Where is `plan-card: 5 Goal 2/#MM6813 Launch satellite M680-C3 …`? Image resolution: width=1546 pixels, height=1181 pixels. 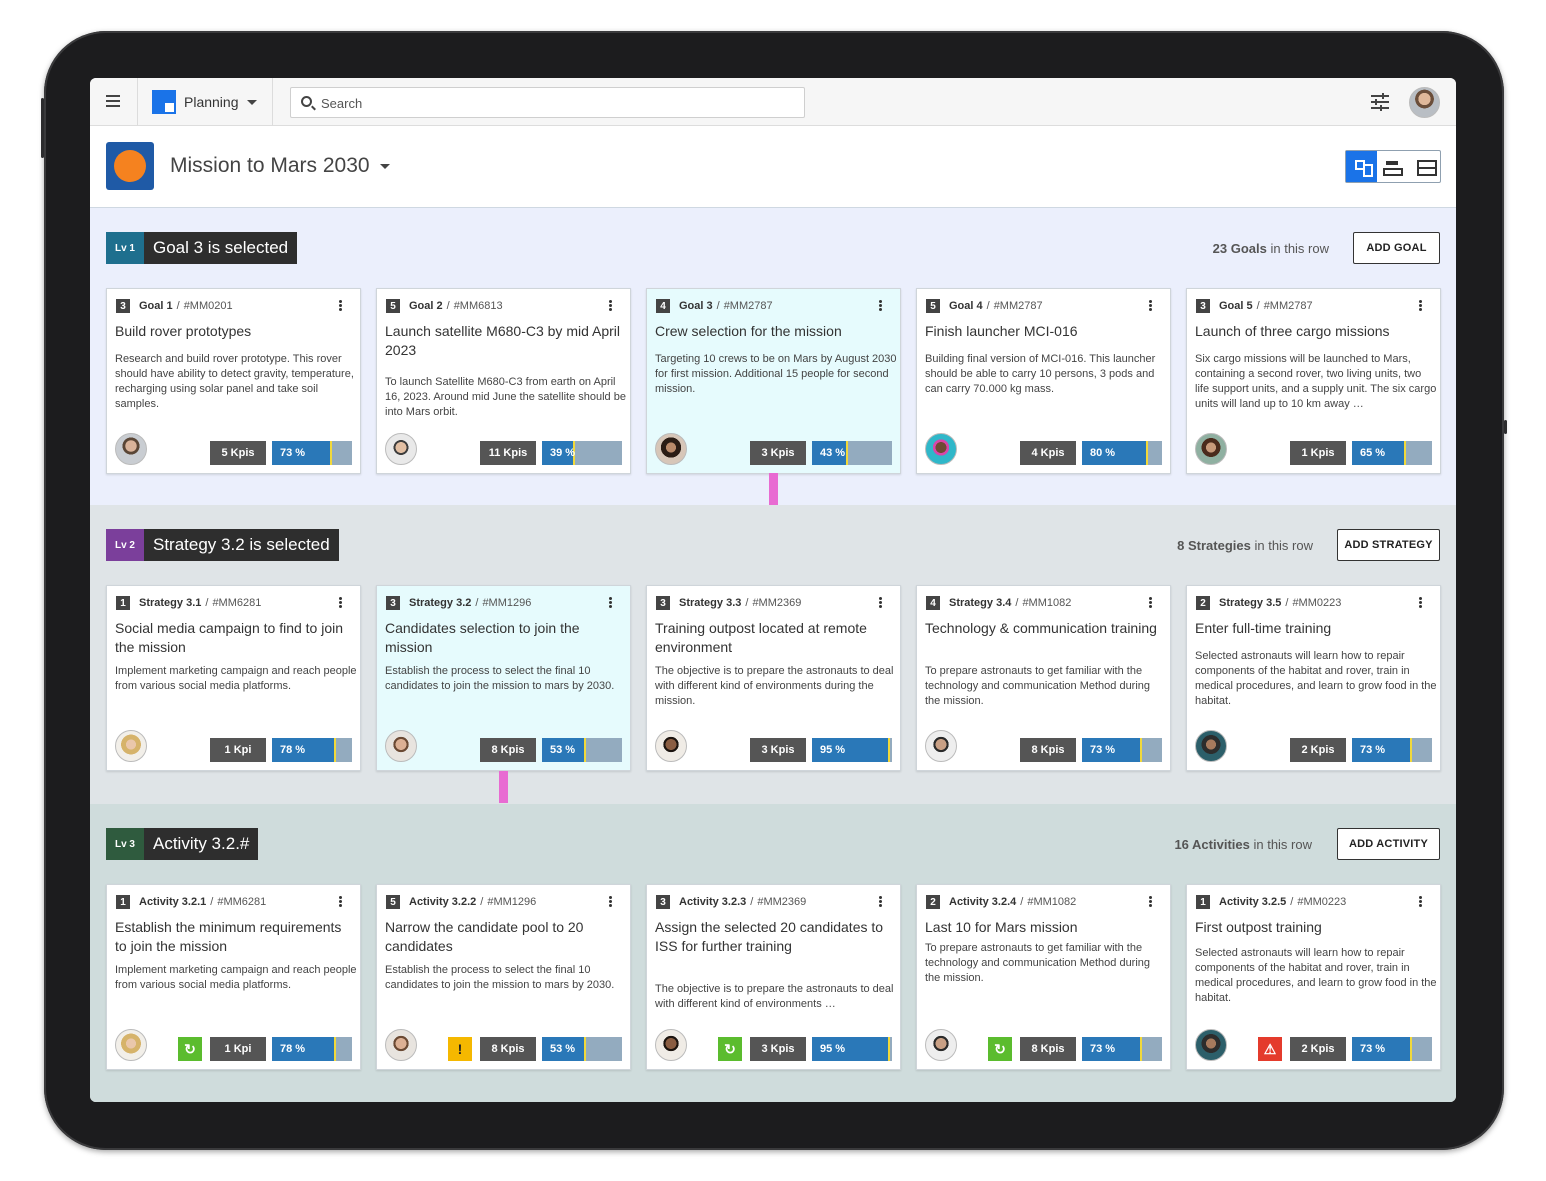
plan-card: 5 Goal 2/#MM6813 Launch satellite M680-C3 … is located at coordinates (503, 381).